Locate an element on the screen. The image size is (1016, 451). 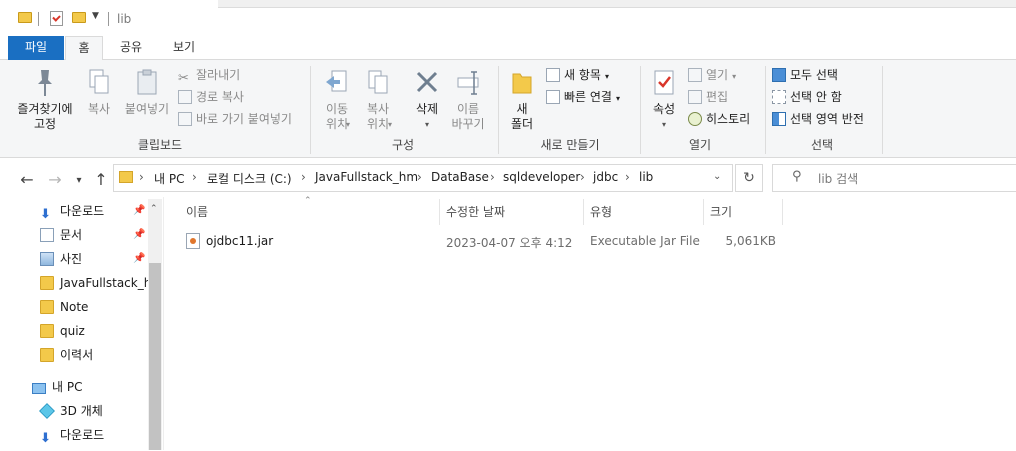
easy-access-button: 빠른 연결 ▾ is located at coordinates (583, 98).